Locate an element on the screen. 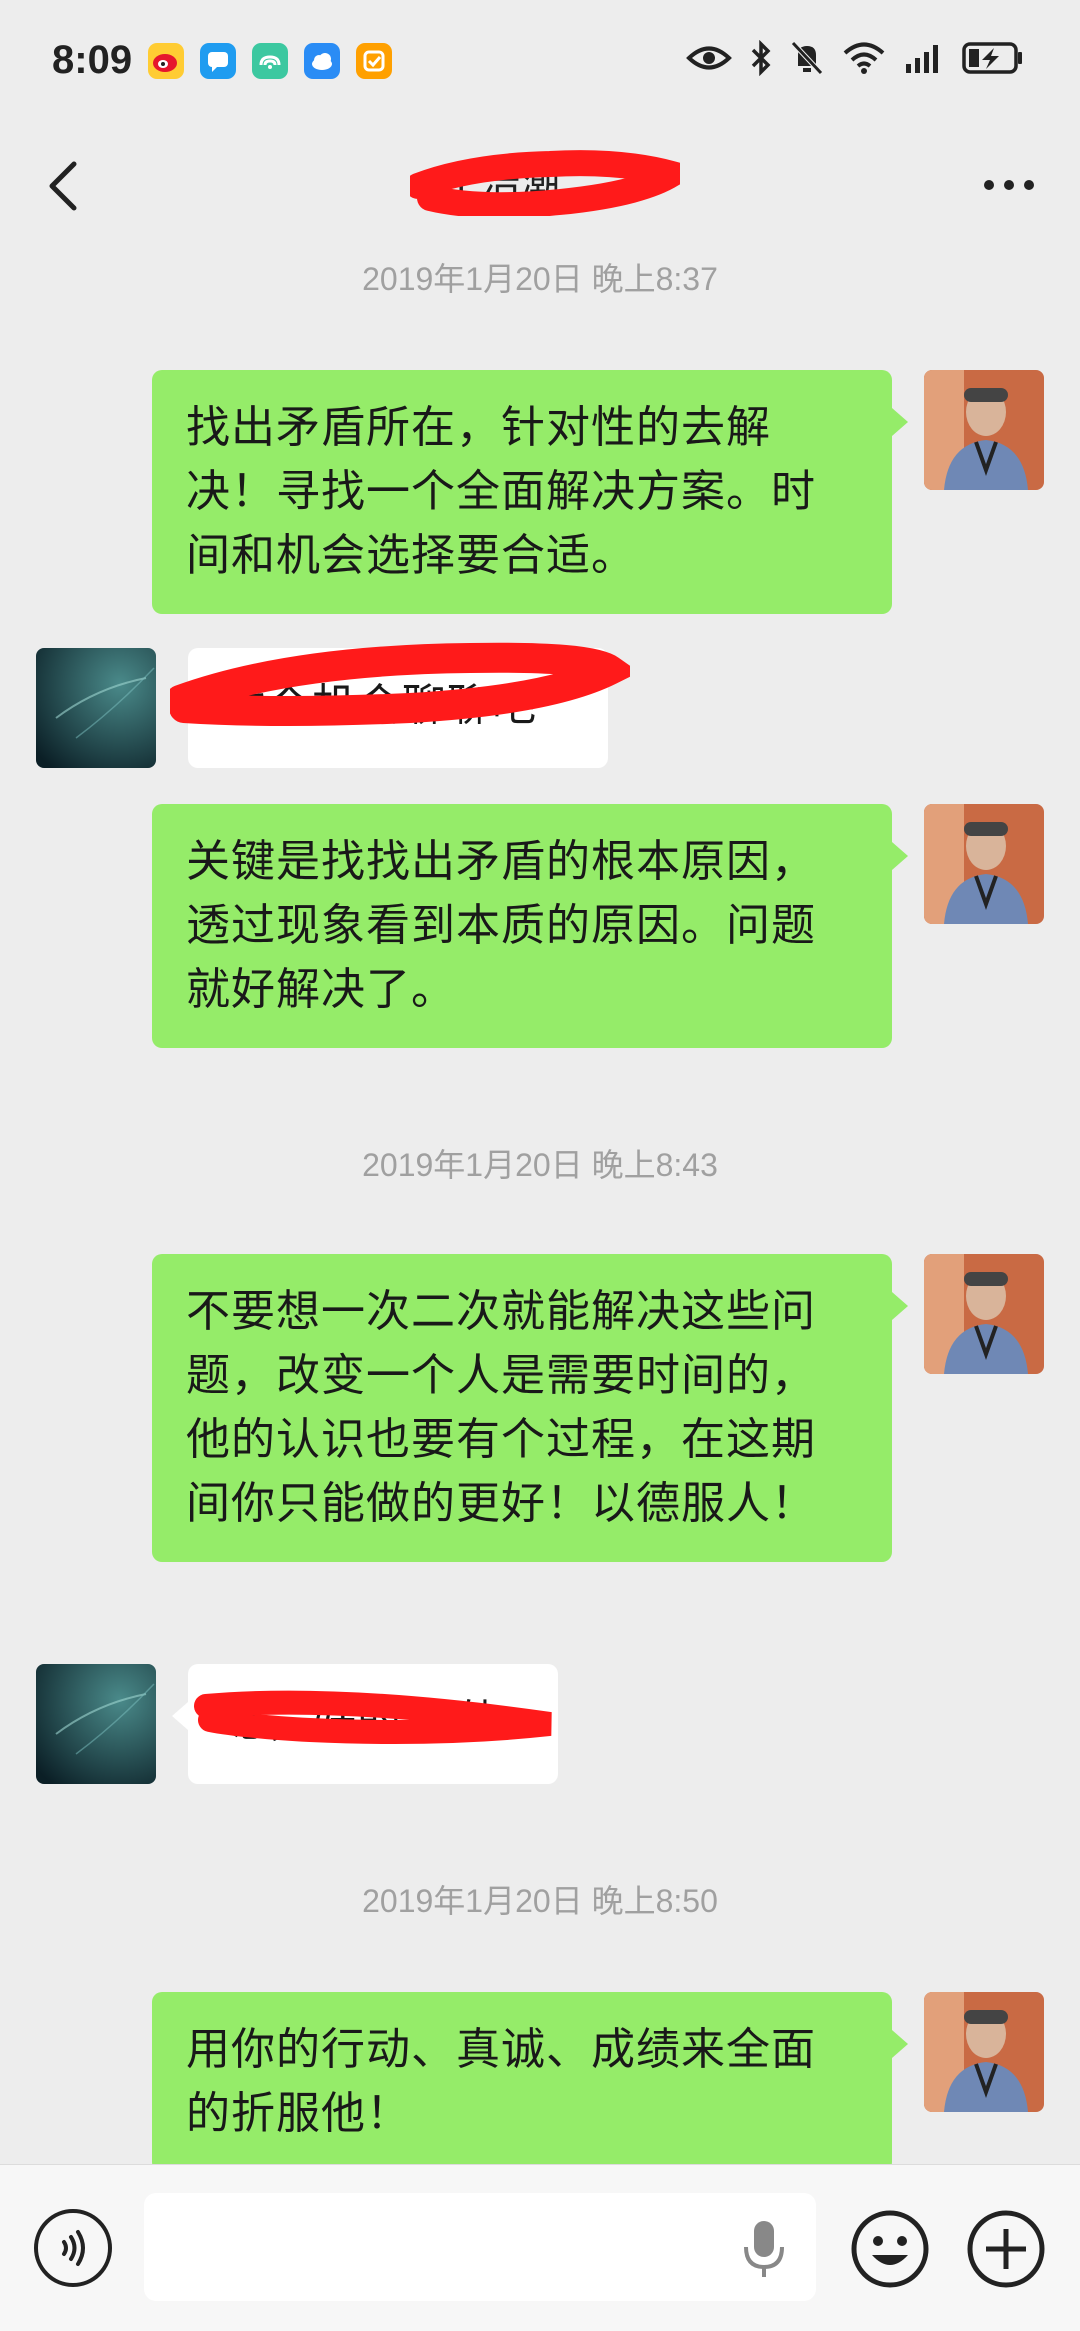  clock: 8:09 is located at coordinates (92, 60).